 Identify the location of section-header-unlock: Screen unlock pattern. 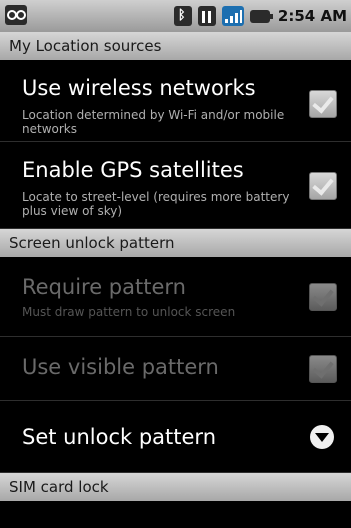
(175, 243).